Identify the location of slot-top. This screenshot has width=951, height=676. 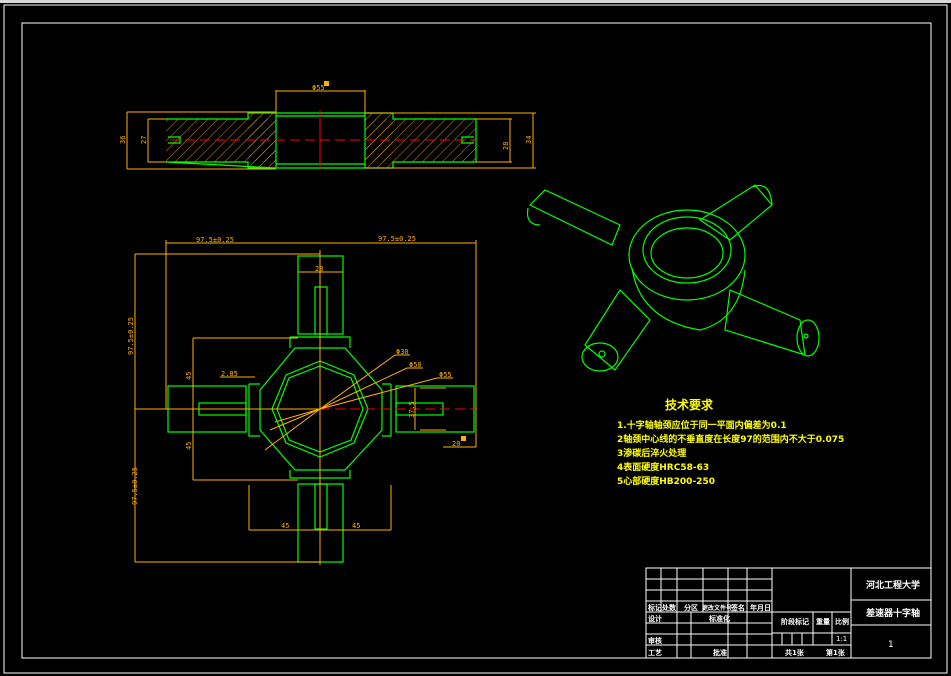
(321, 310).